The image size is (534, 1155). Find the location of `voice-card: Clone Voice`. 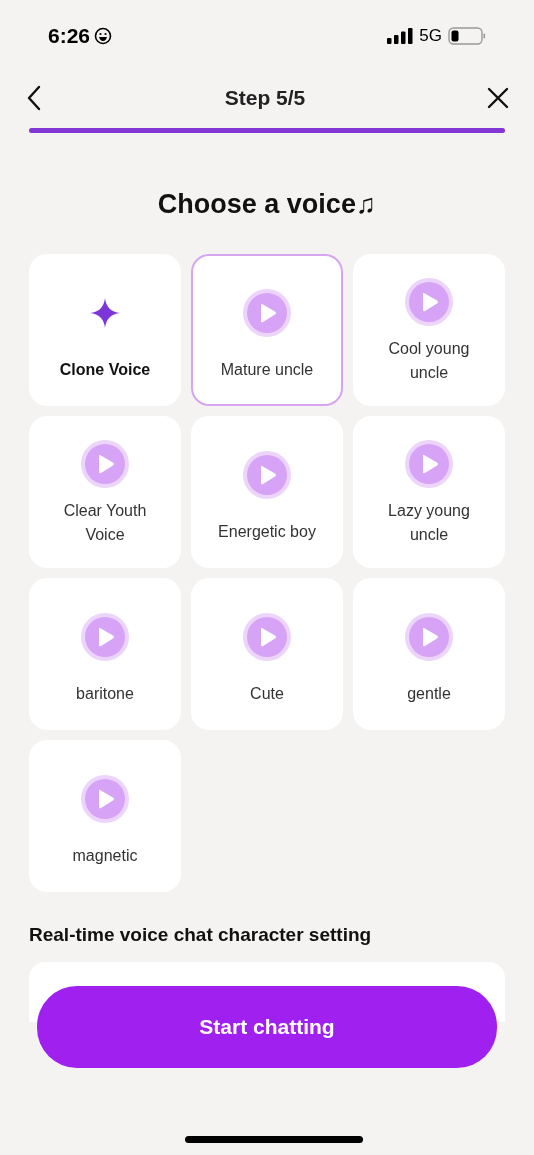

voice-card: Clone Voice is located at coordinates (105, 330).